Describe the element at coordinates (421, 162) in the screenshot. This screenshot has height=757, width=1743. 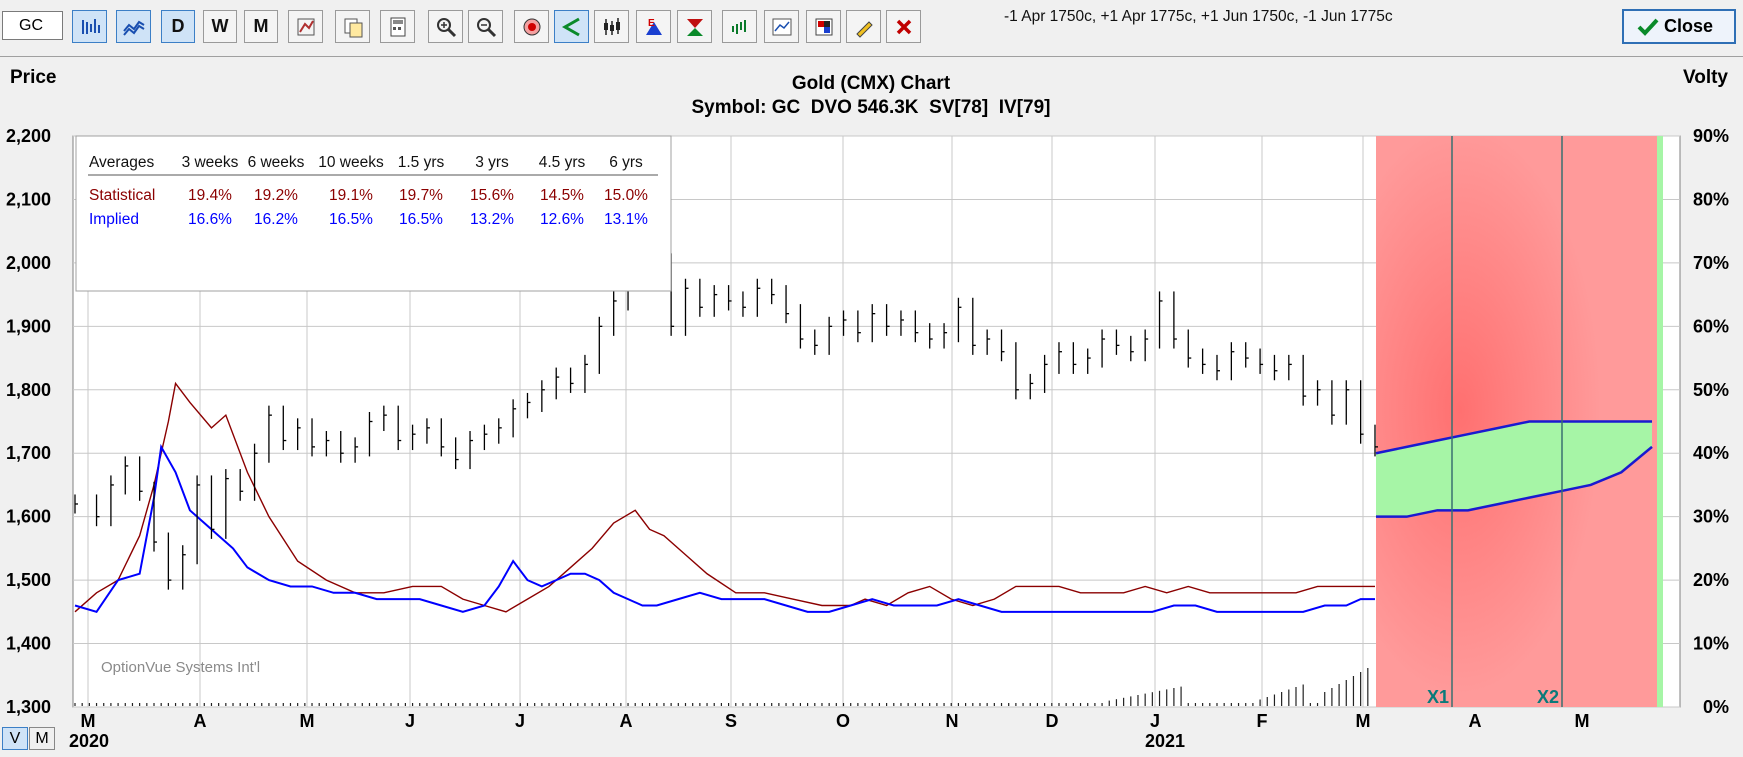
I see `averages-header-cell: 1.5 yrs` at that location.